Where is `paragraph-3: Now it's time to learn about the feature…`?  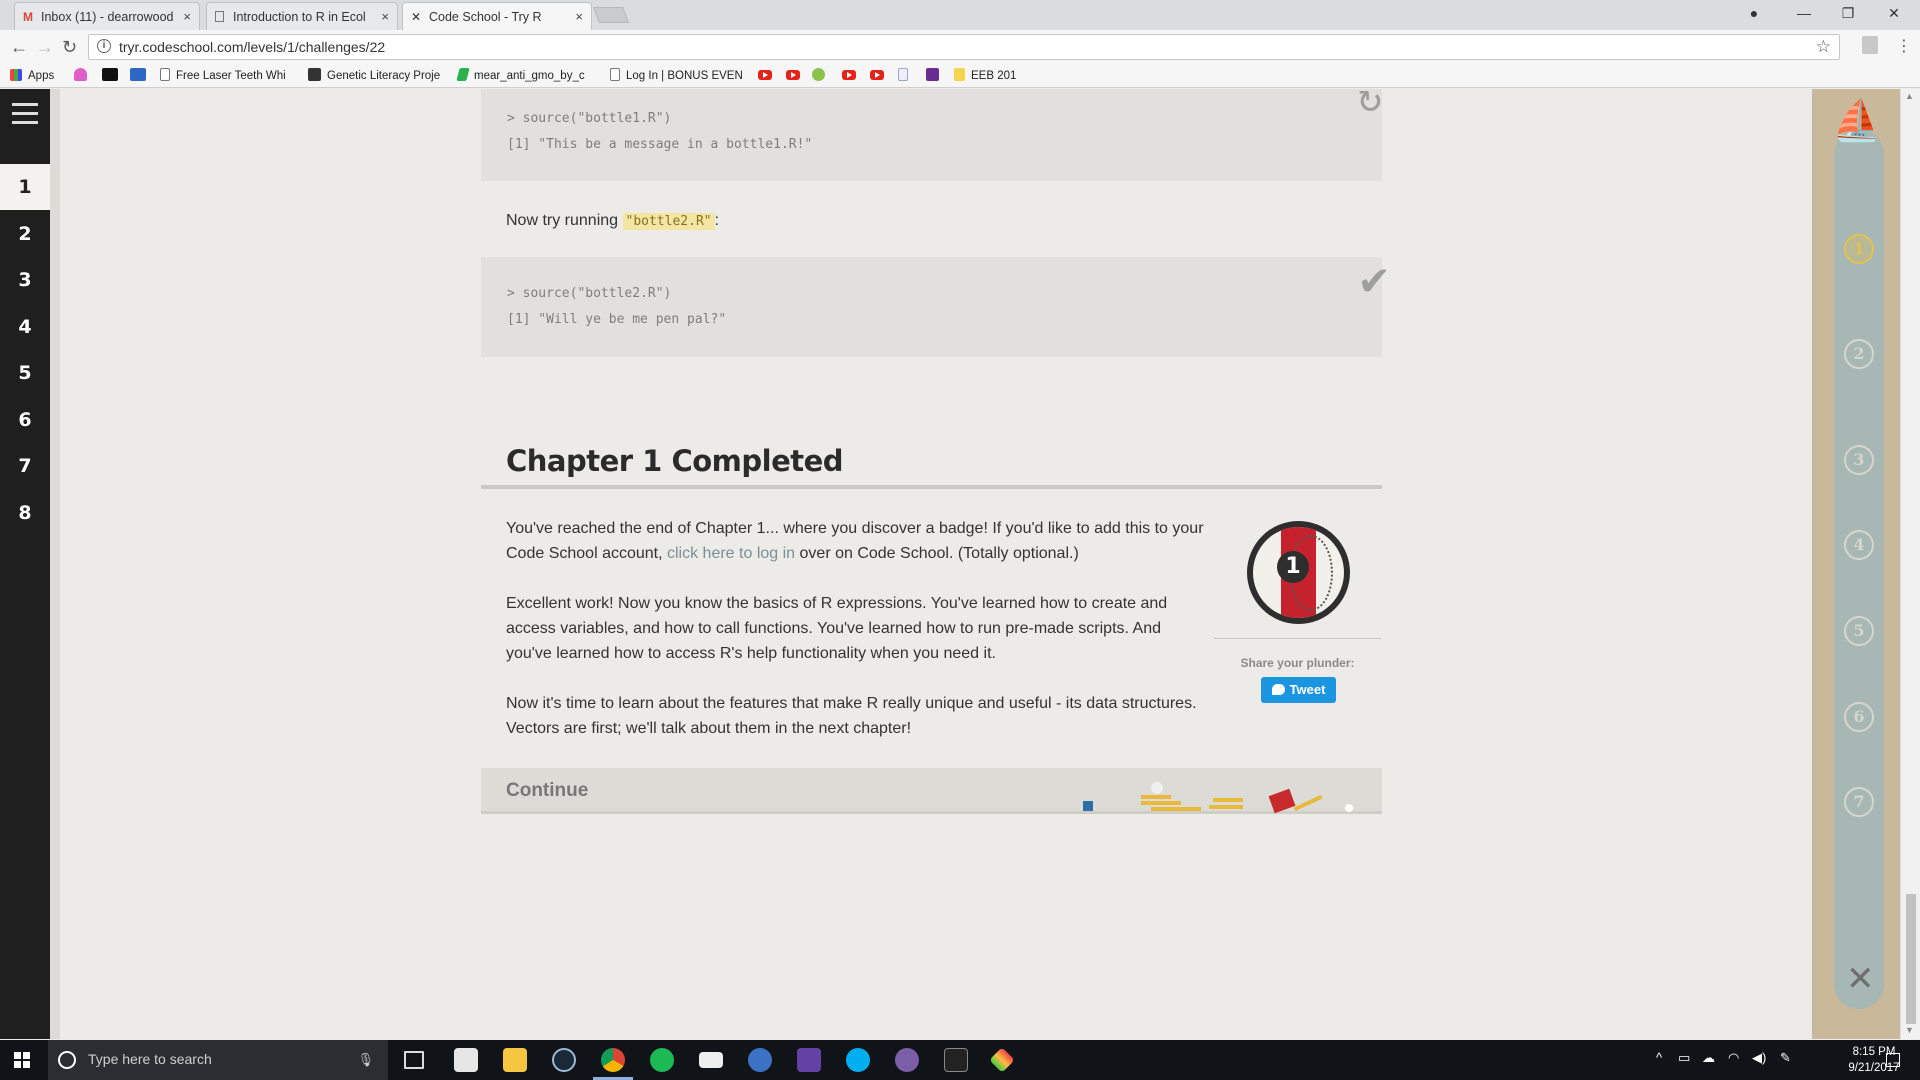 paragraph-3: Now it's time to learn about the feature… is located at coordinates (851, 716).